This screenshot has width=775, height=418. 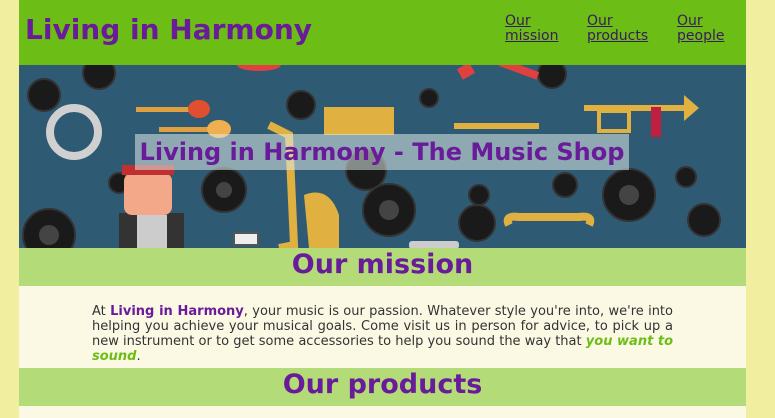 I want to click on hero-title: Living in Harmony - The Music Shop, so click(x=382, y=152).